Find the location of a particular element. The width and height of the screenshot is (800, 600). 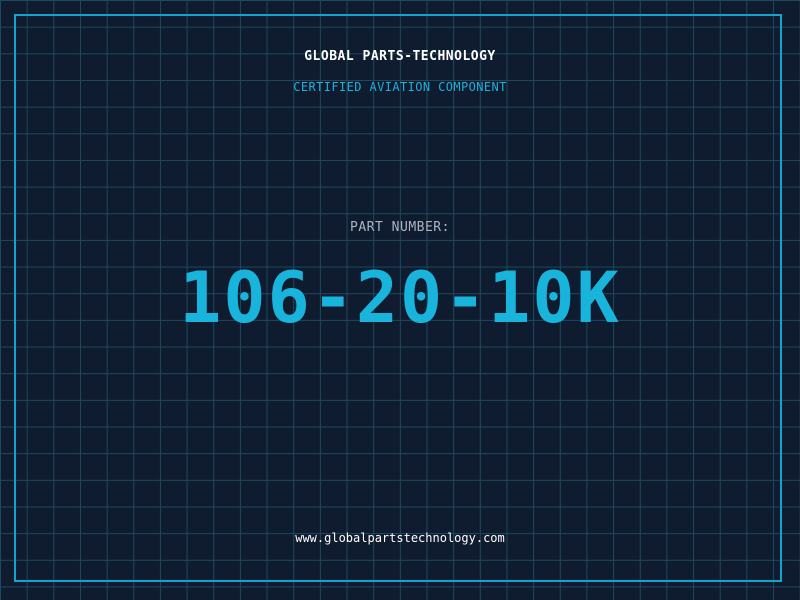

website-url: www.globalpartstechnology.com is located at coordinates (400, 538).